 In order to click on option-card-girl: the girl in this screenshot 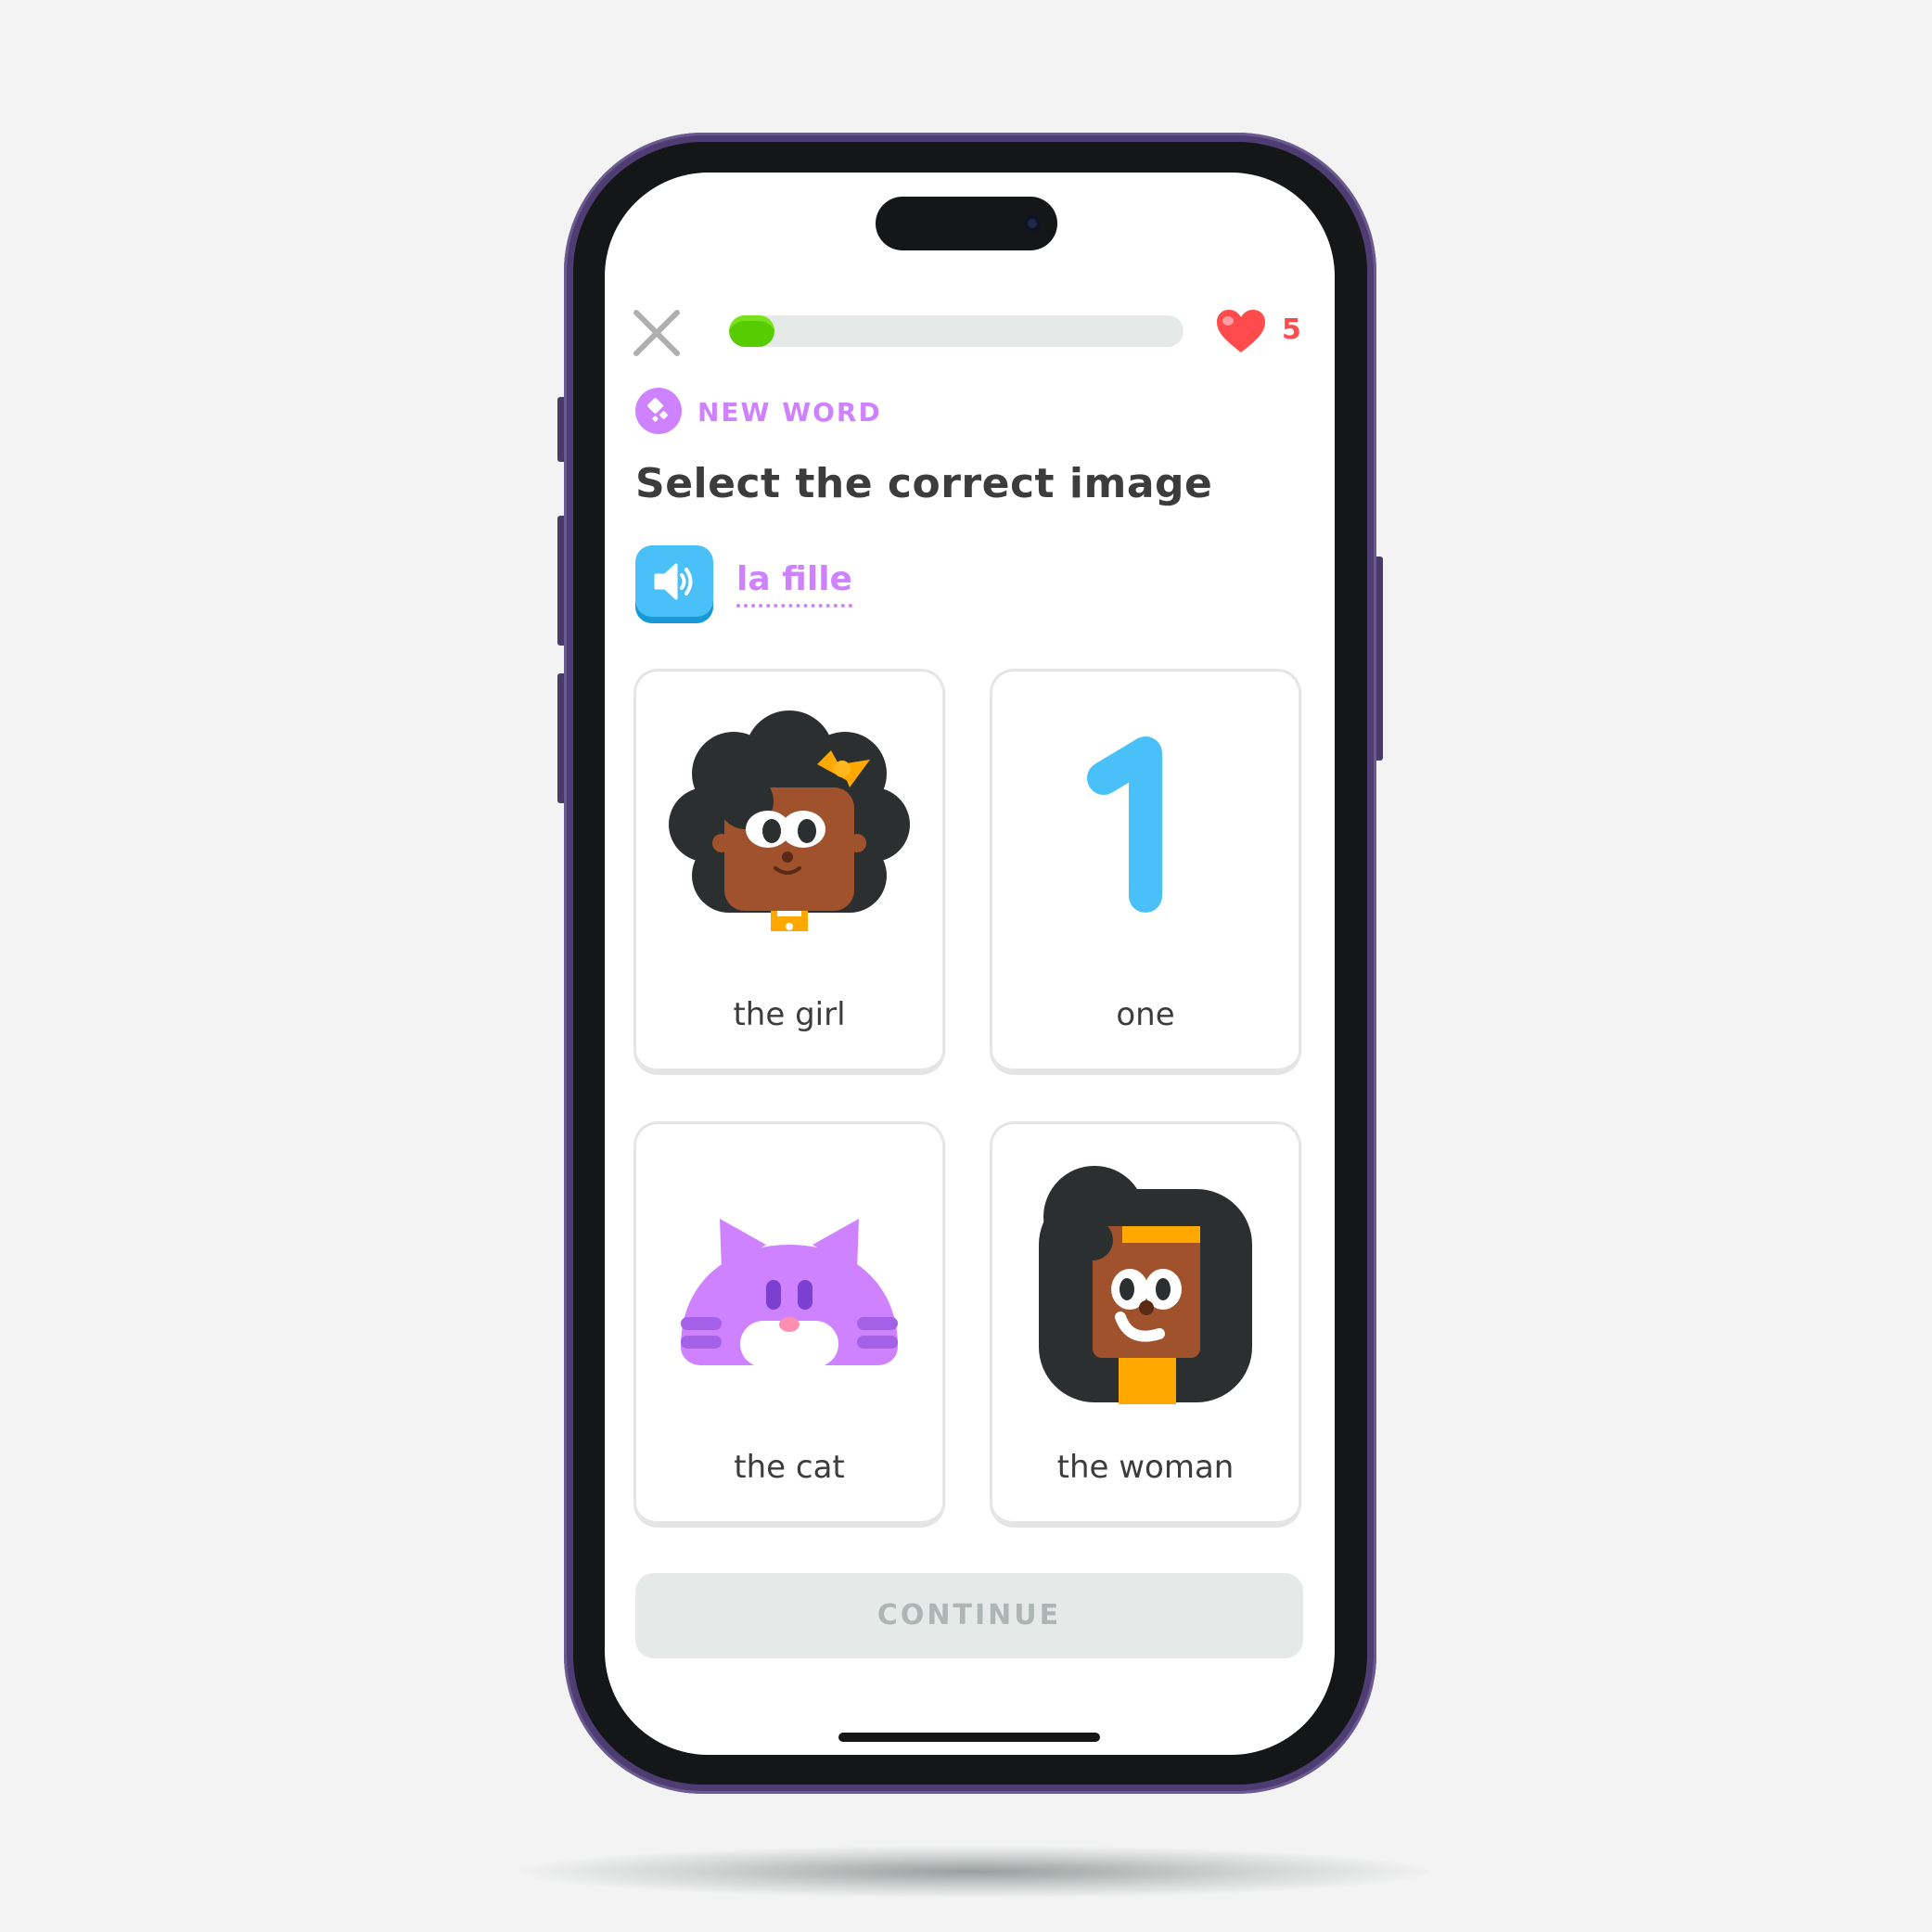, I will do `click(789, 872)`.